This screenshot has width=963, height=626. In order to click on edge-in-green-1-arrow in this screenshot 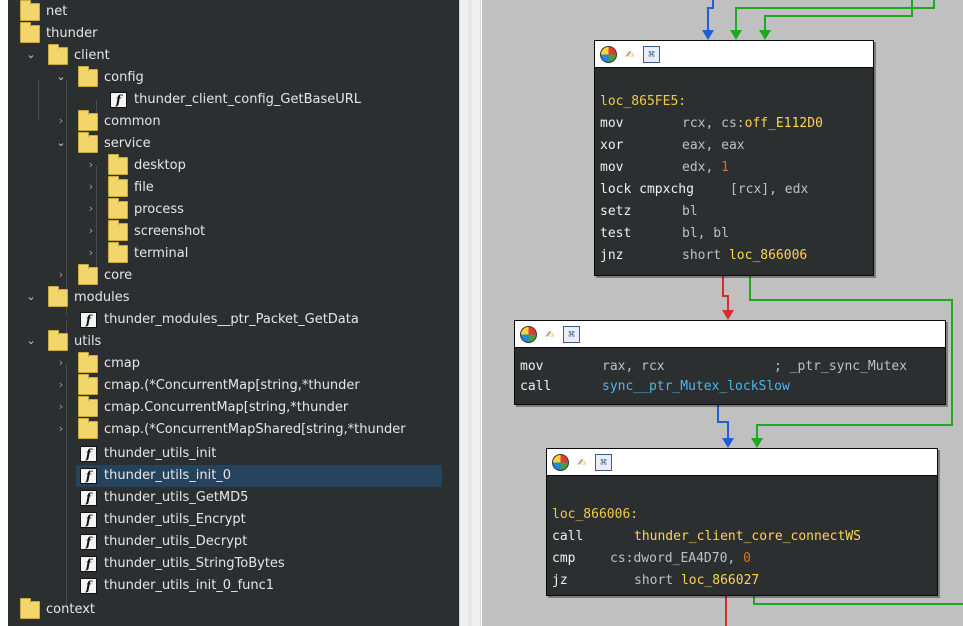, I will do `click(736, 35)`.